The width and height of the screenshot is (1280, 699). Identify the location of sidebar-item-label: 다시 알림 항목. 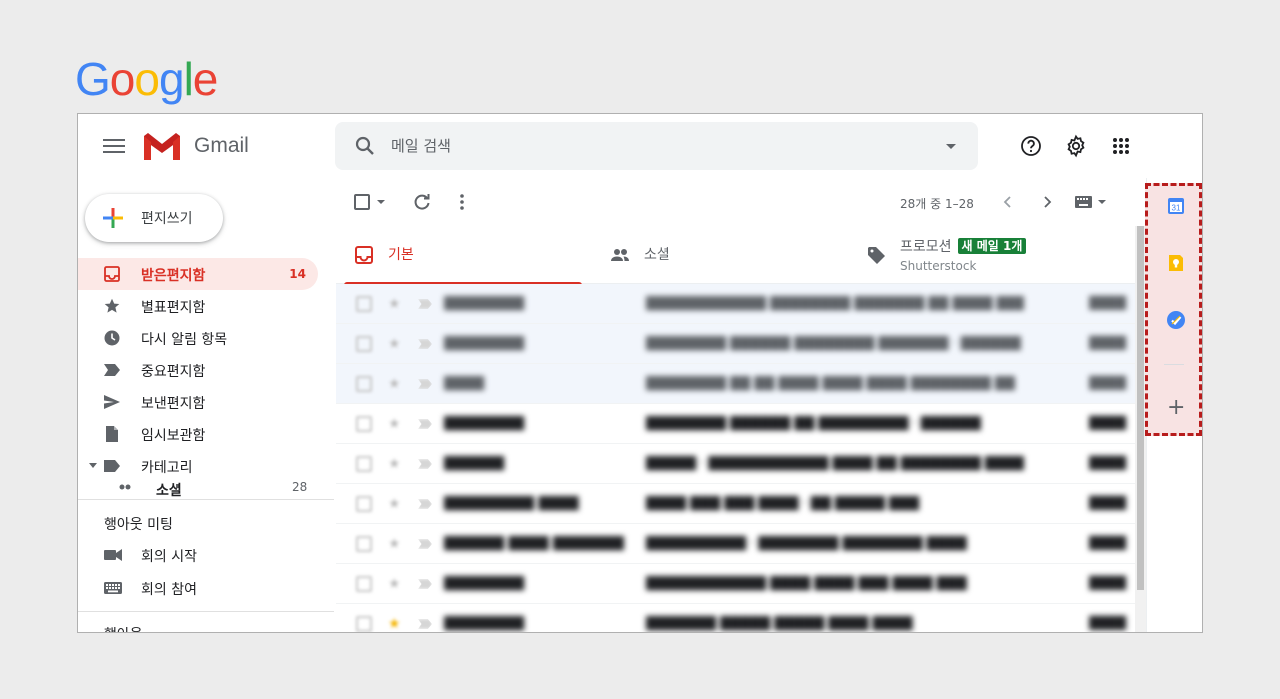
(184, 340).